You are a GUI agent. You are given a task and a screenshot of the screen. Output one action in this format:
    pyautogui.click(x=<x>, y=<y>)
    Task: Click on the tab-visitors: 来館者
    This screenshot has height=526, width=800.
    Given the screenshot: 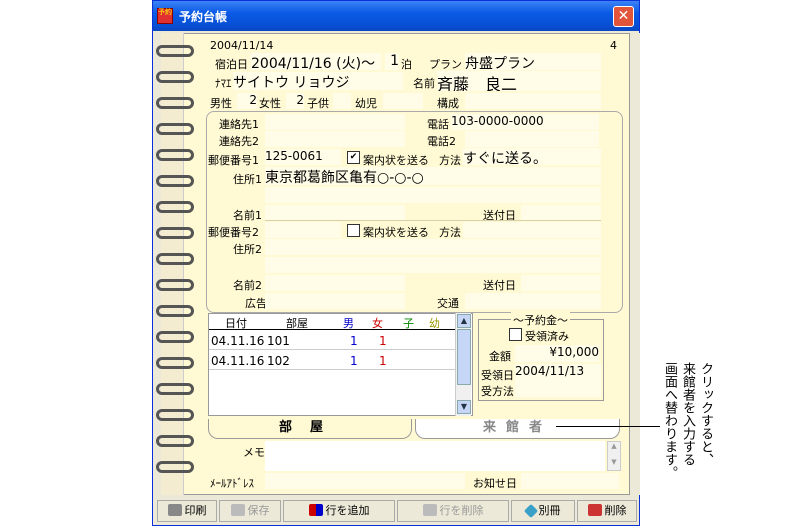 What is the action you would take?
    pyautogui.click(x=517, y=429)
    